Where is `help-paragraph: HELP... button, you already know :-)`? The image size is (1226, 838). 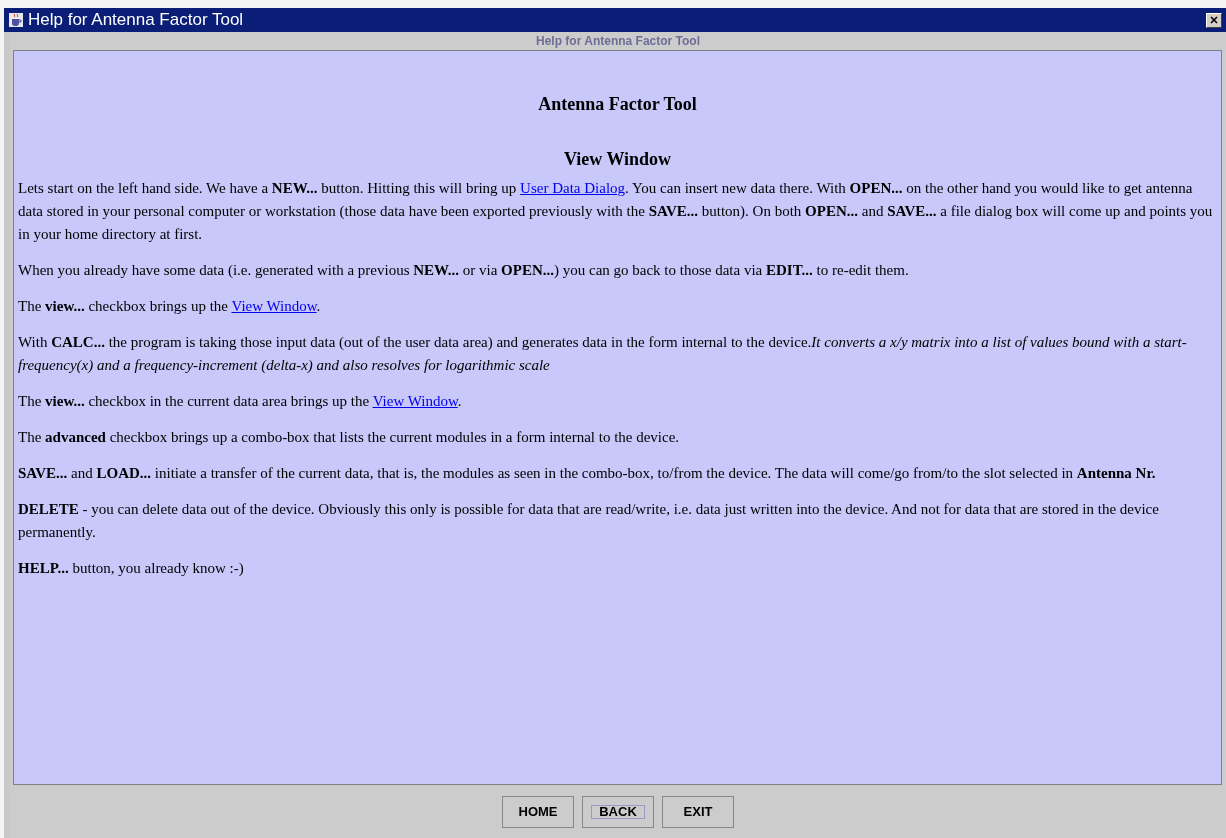
help-paragraph: HELP... button, you already know :-) is located at coordinates (131, 568).